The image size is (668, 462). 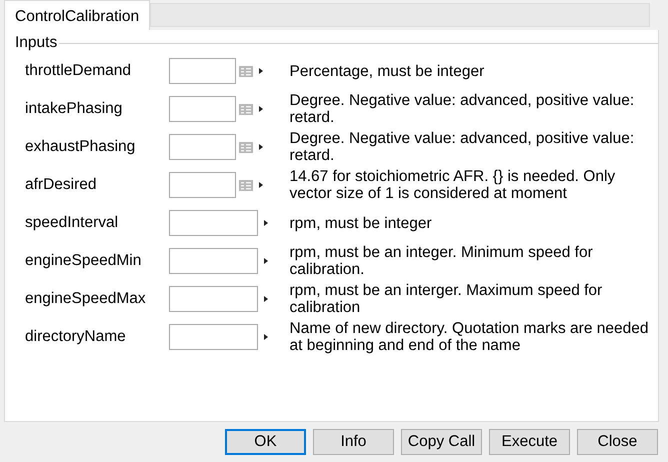 I want to click on description: Percentage, must be integer, so click(x=388, y=71).